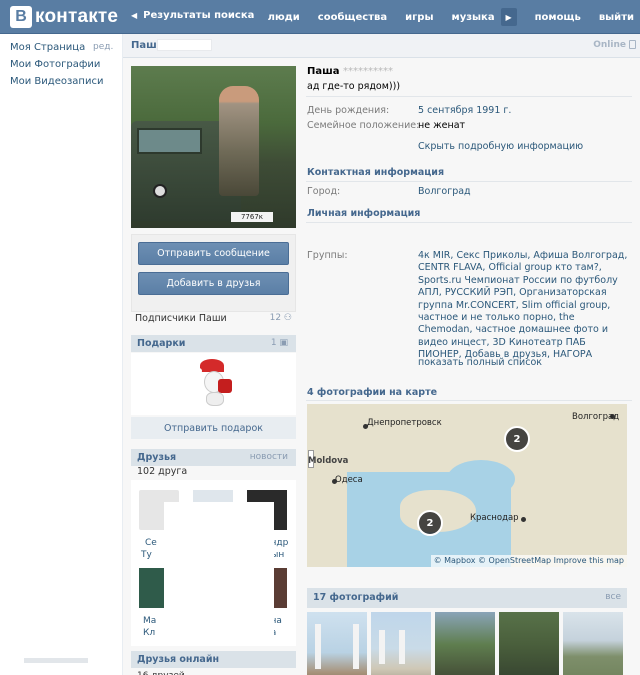 This screenshot has height=675, width=640. Describe the element at coordinates (149, 621) in the screenshot. I see `friend-name: Ма` at that location.